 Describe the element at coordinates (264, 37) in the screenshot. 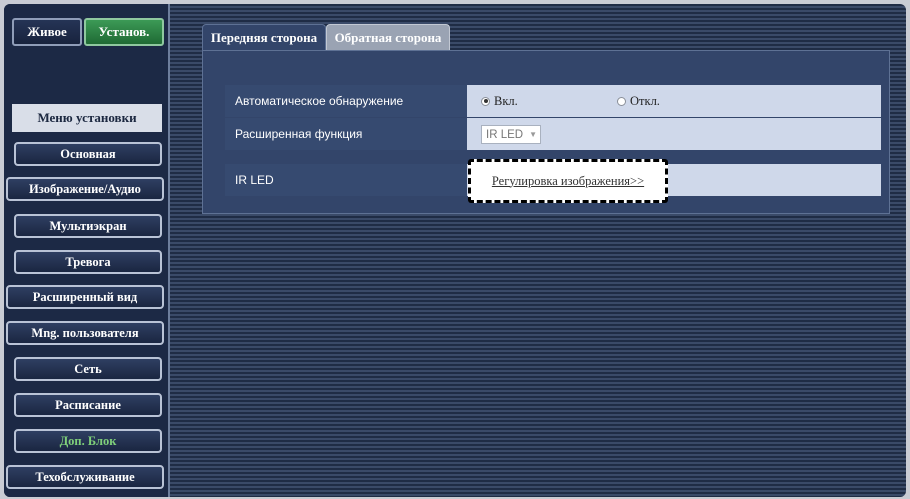

I see `tab-front-side: Передняя сторона` at that location.